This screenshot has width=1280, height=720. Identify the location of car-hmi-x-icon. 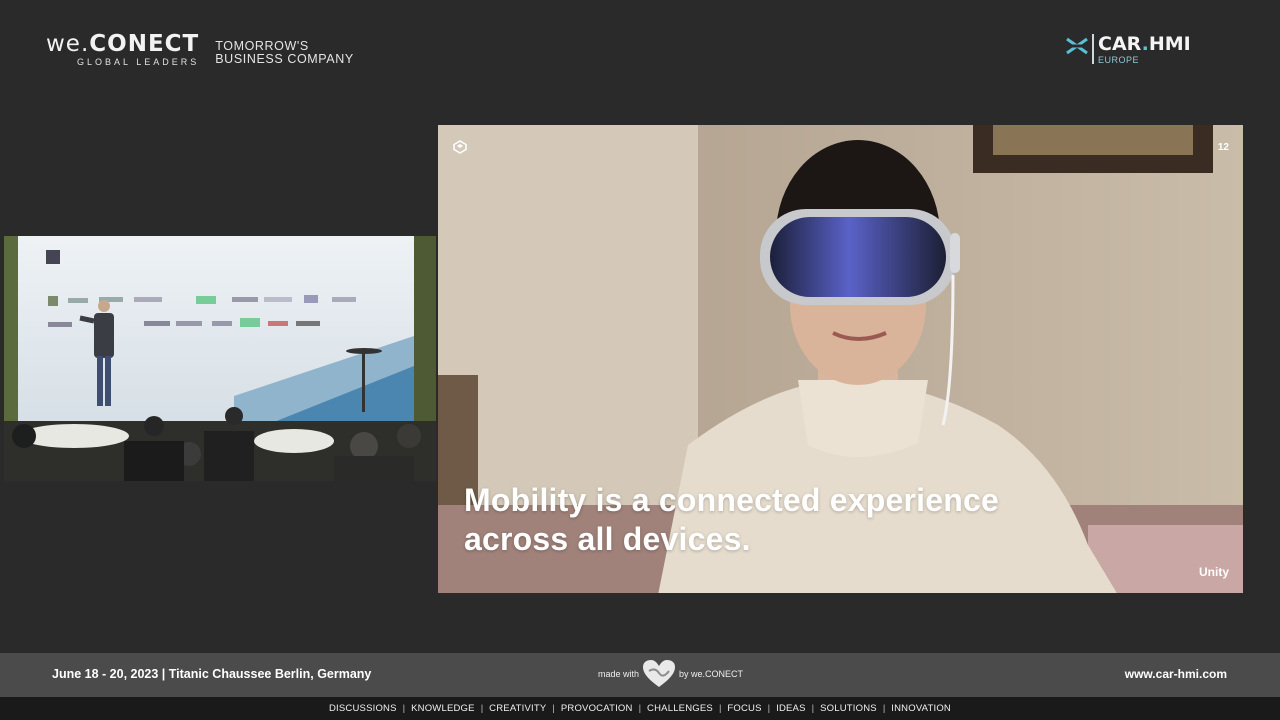
(1077, 46).